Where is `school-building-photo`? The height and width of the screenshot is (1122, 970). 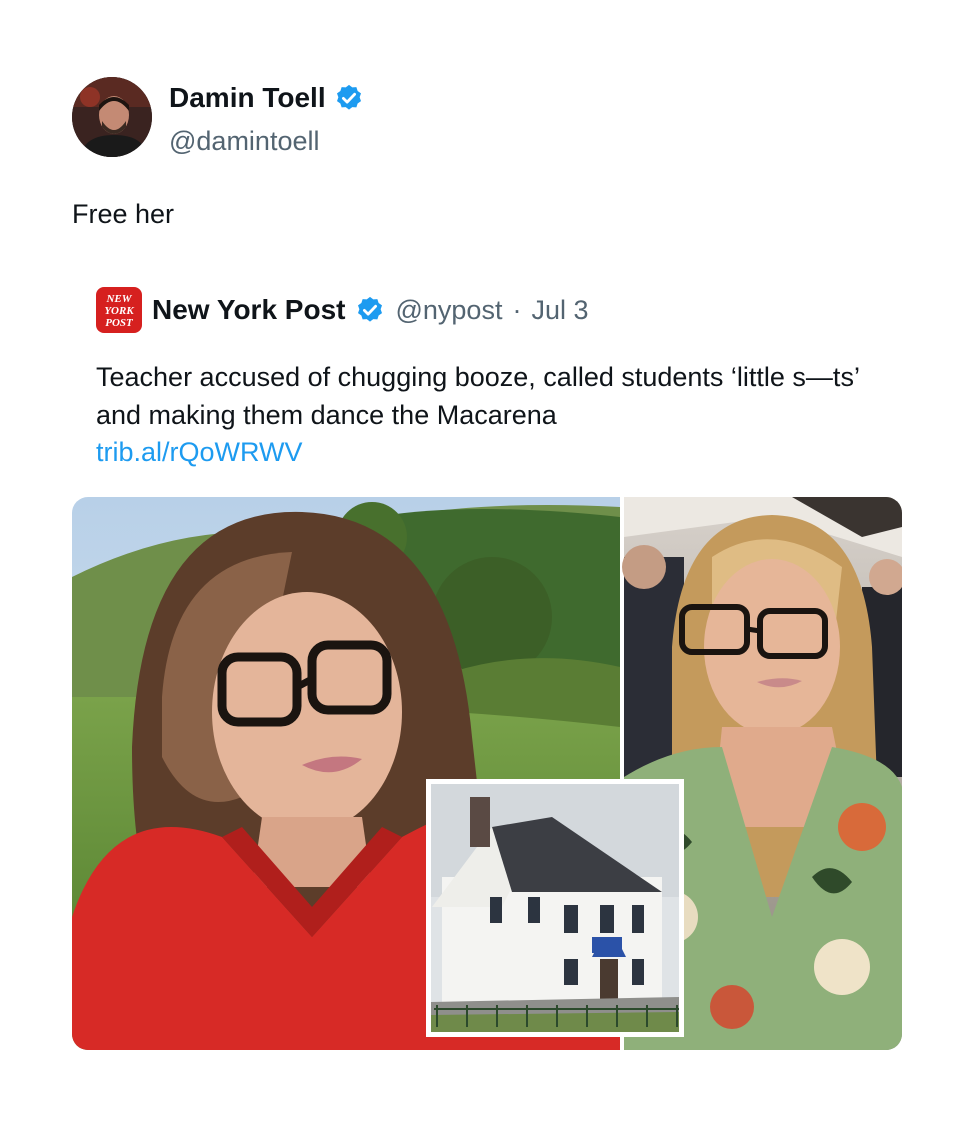 school-building-photo is located at coordinates (555, 908).